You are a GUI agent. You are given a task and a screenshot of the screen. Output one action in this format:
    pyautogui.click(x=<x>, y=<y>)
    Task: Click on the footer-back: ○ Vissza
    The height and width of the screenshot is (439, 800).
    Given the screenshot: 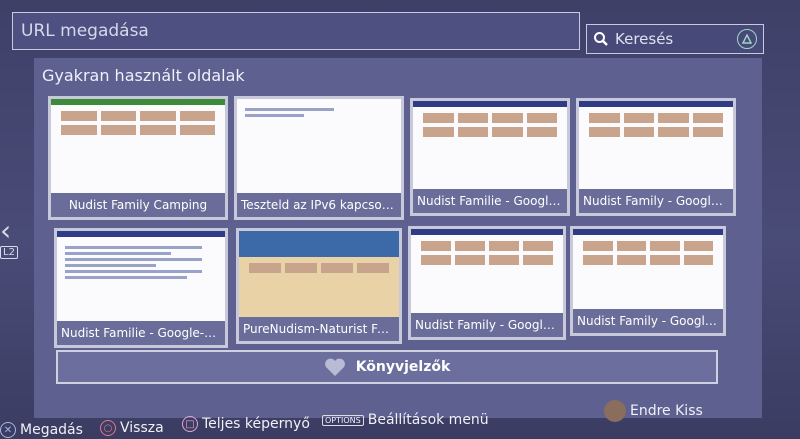 What is the action you would take?
    pyautogui.click(x=132, y=428)
    